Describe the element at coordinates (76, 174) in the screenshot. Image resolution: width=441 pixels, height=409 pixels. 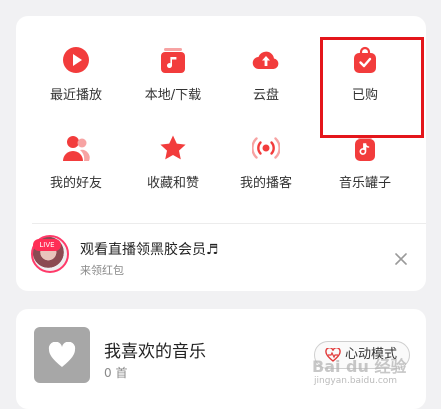
I see `my-friends-shortcut: 我的好友` at that location.